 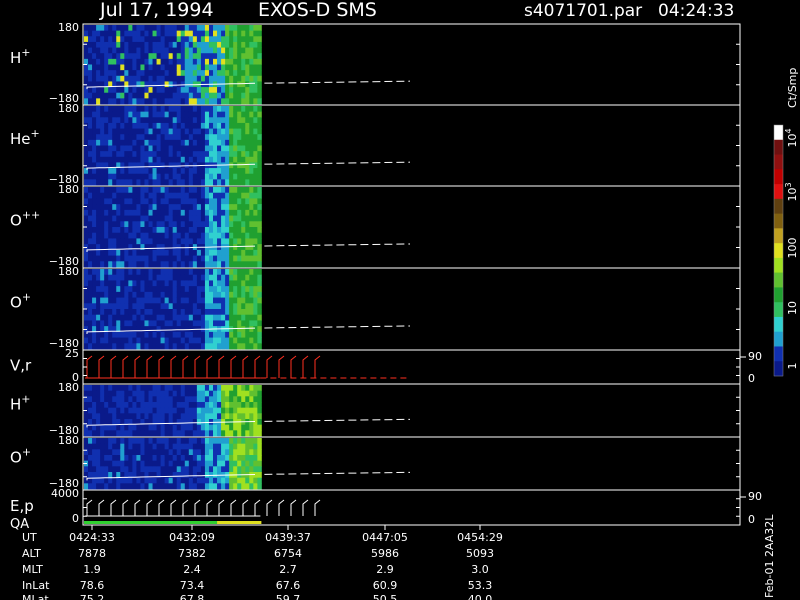 I want to click on panel-label: V,r, so click(x=21, y=365).